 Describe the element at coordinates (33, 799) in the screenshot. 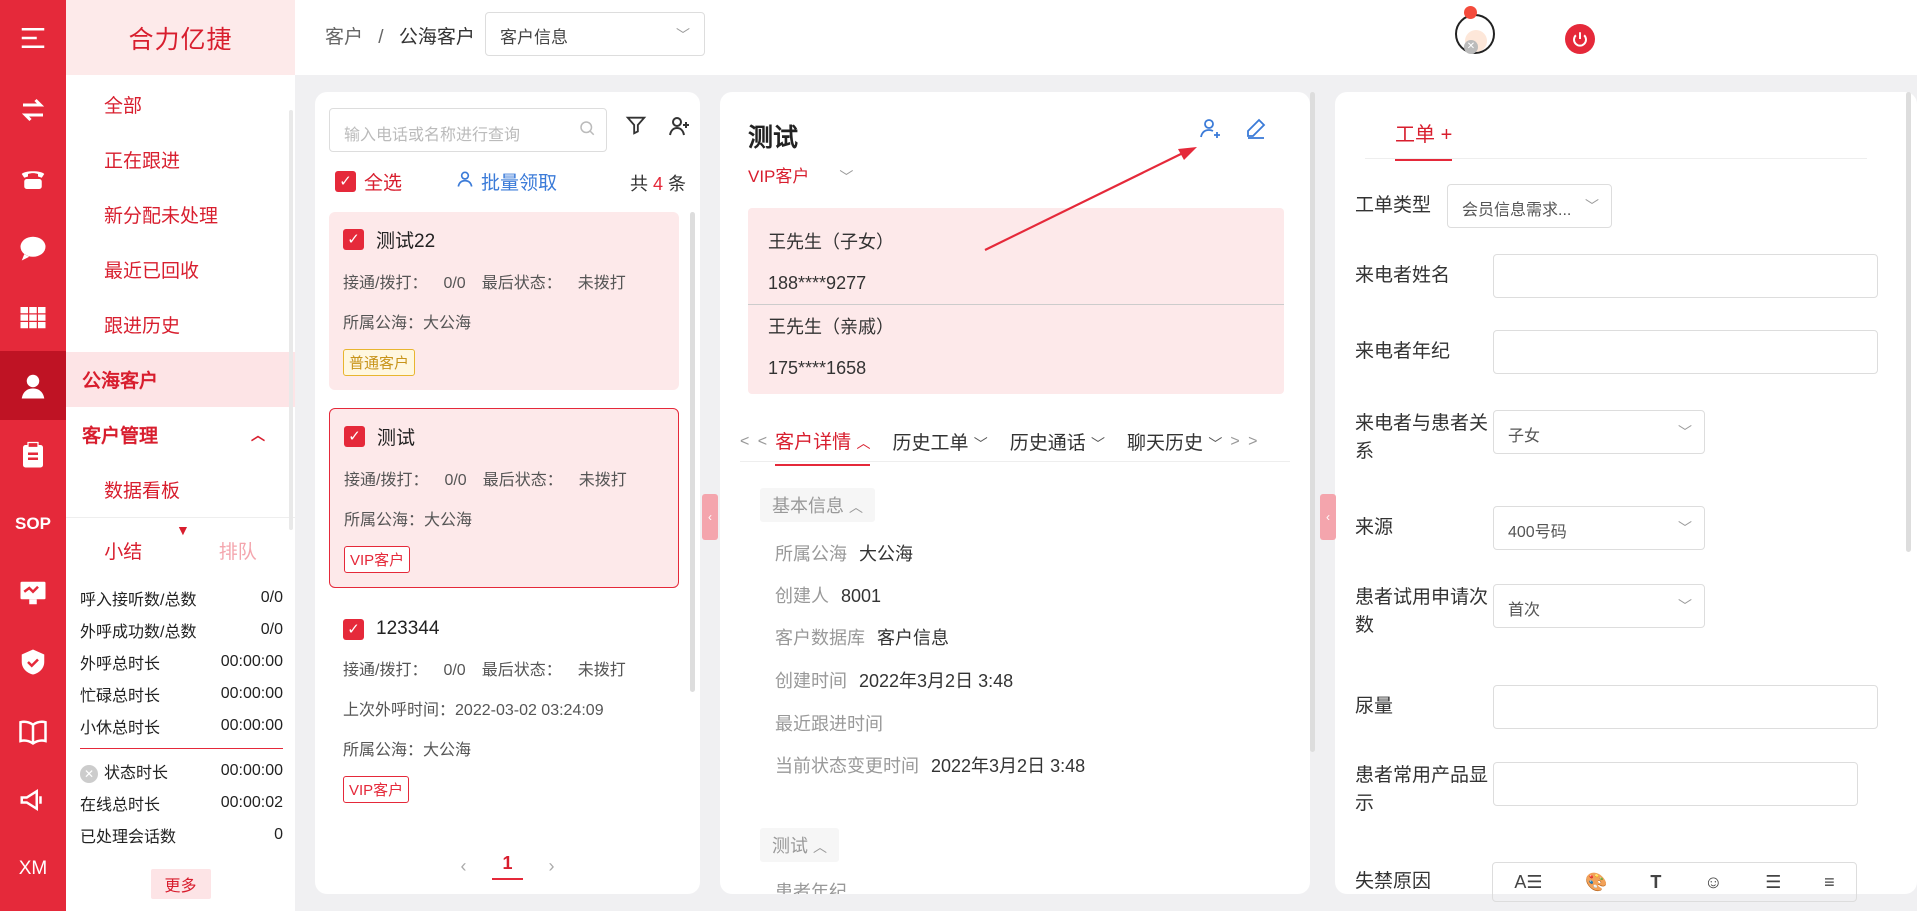

I see `megaphone-icon` at that location.